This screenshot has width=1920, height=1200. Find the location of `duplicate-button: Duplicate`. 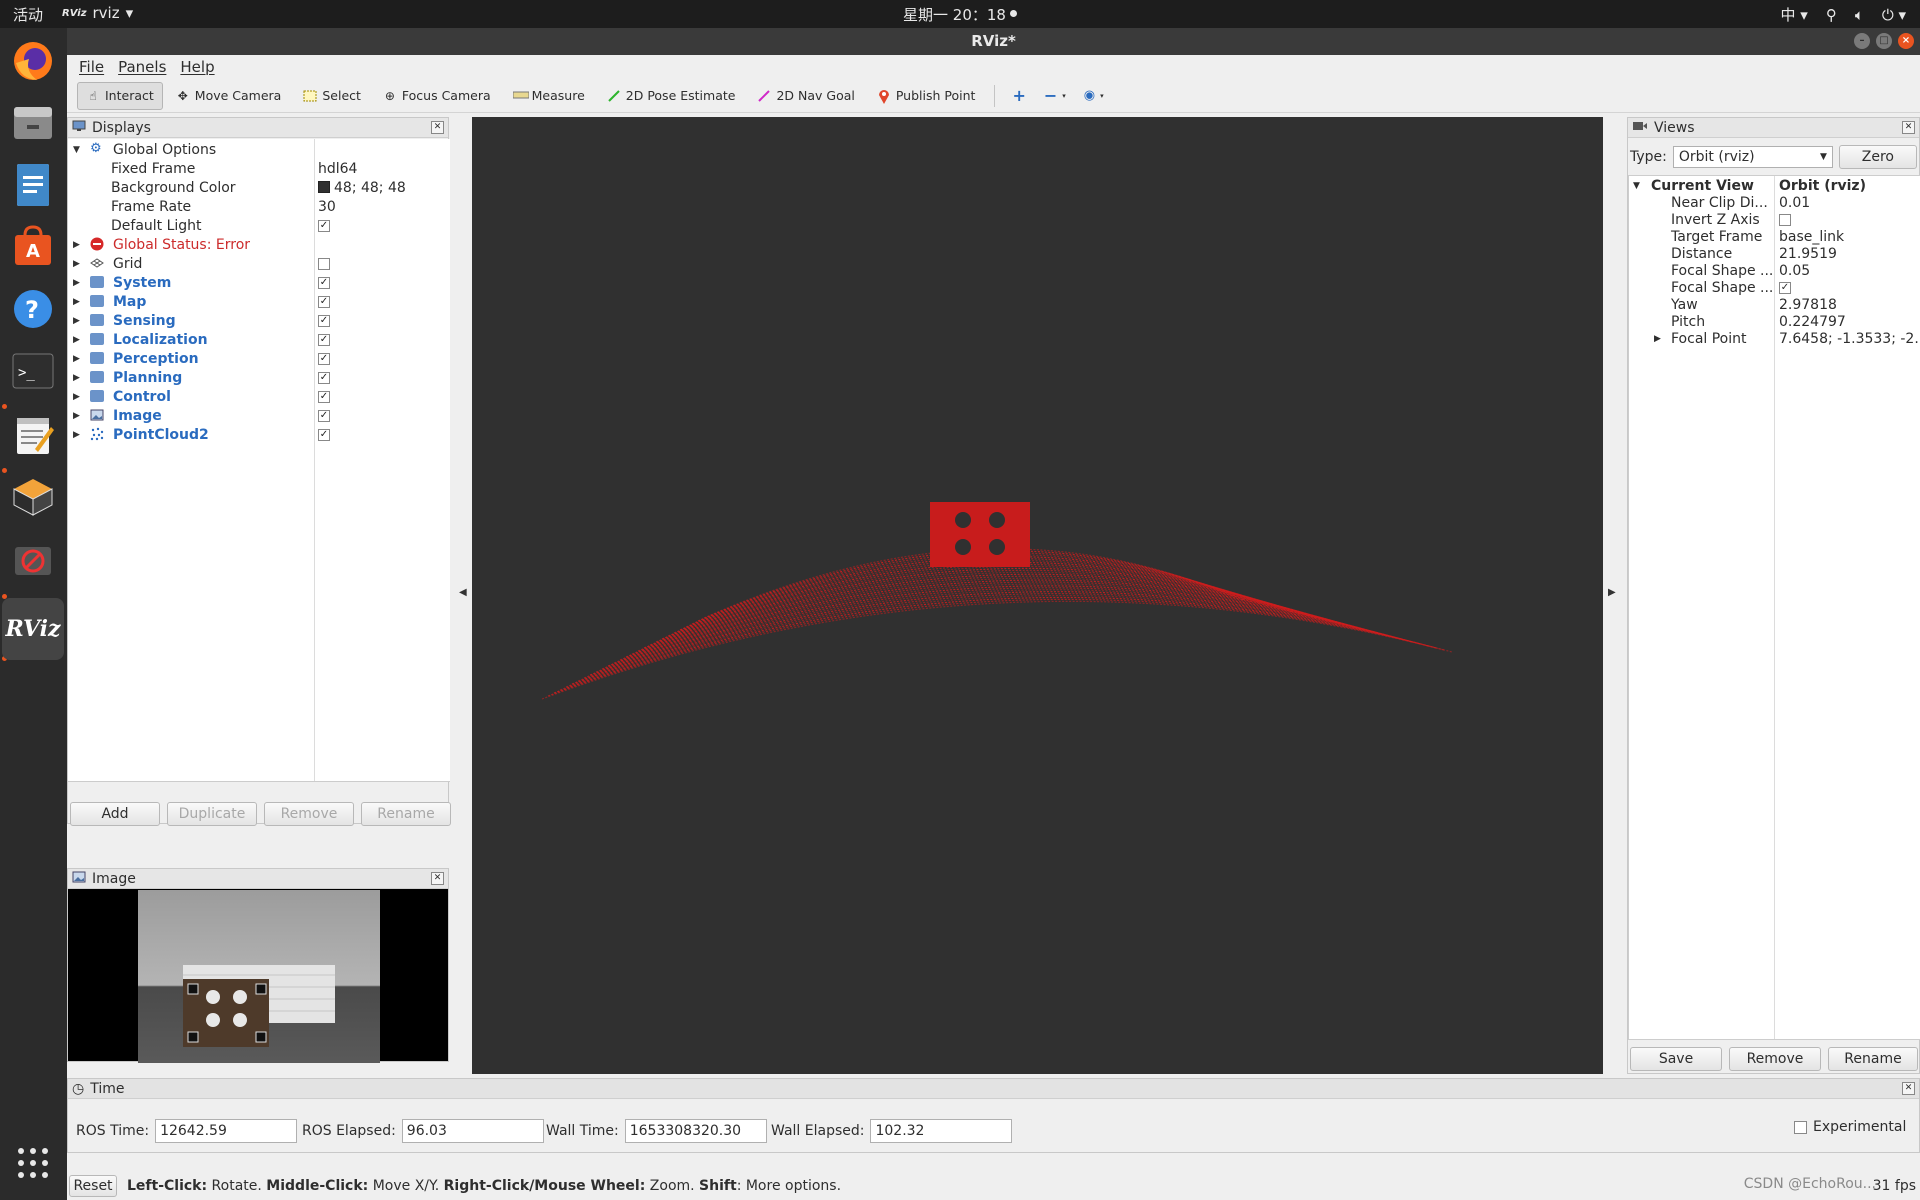

duplicate-button: Duplicate is located at coordinates (212, 814).